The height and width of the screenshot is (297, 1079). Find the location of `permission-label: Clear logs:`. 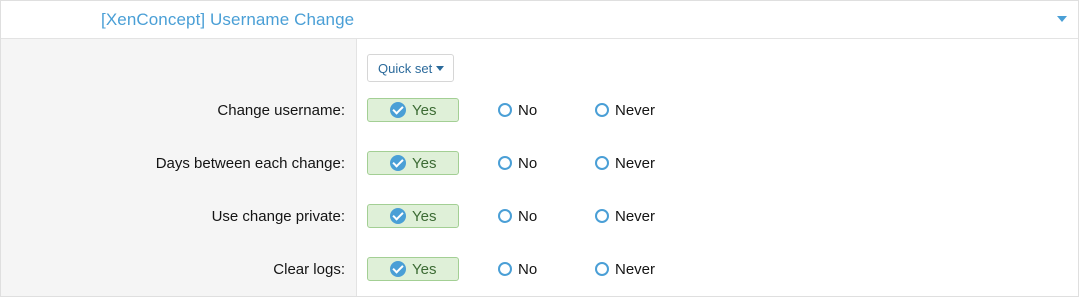

permission-label: Clear logs: is located at coordinates (309, 269).